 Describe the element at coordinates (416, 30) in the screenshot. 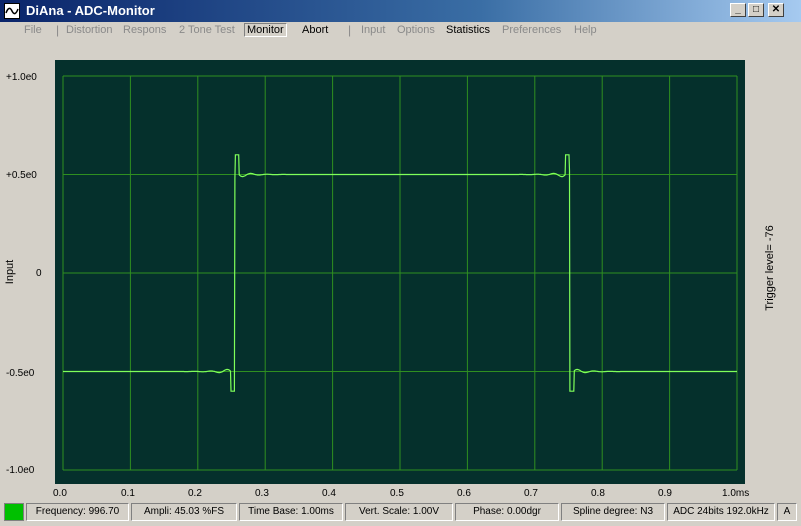

I see `menu-options: Options` at that location.